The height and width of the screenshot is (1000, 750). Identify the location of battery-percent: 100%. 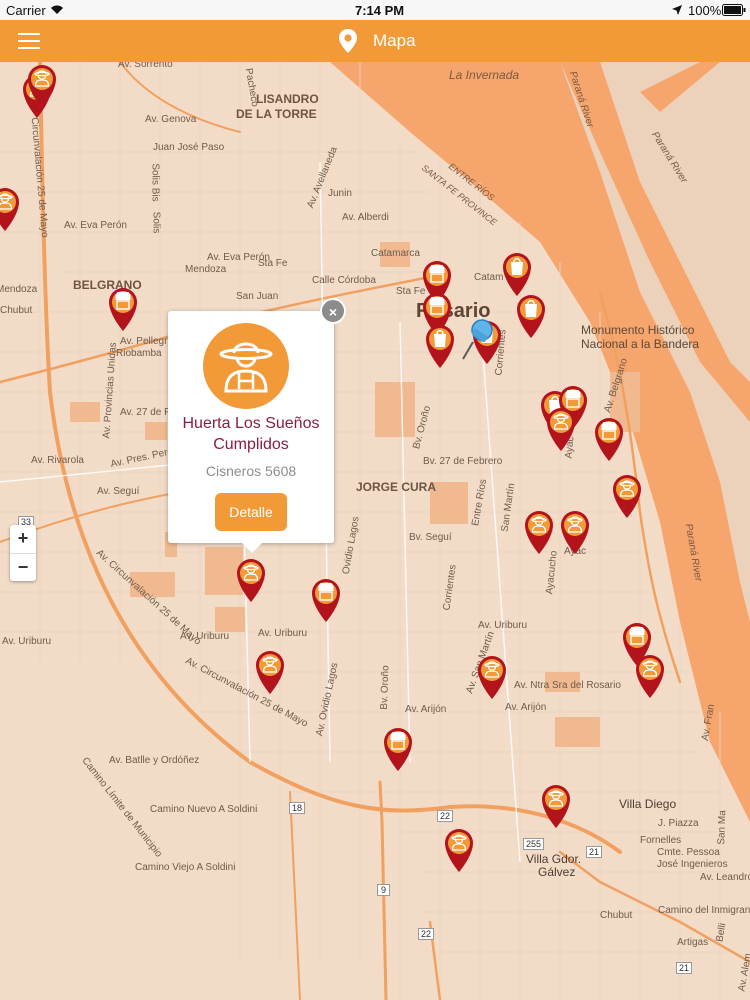
(705, 10).